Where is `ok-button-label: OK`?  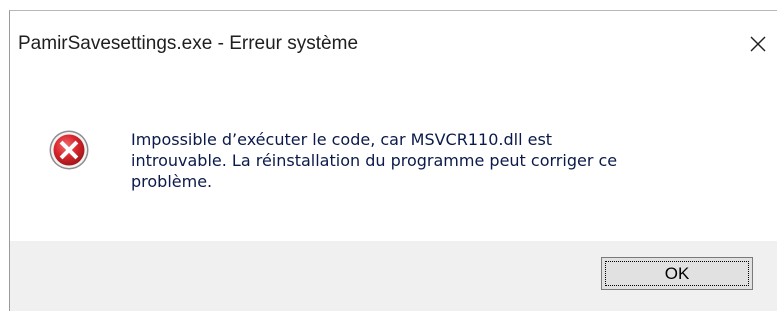 ok-button-label: OK is located at coordinates (677, 273).